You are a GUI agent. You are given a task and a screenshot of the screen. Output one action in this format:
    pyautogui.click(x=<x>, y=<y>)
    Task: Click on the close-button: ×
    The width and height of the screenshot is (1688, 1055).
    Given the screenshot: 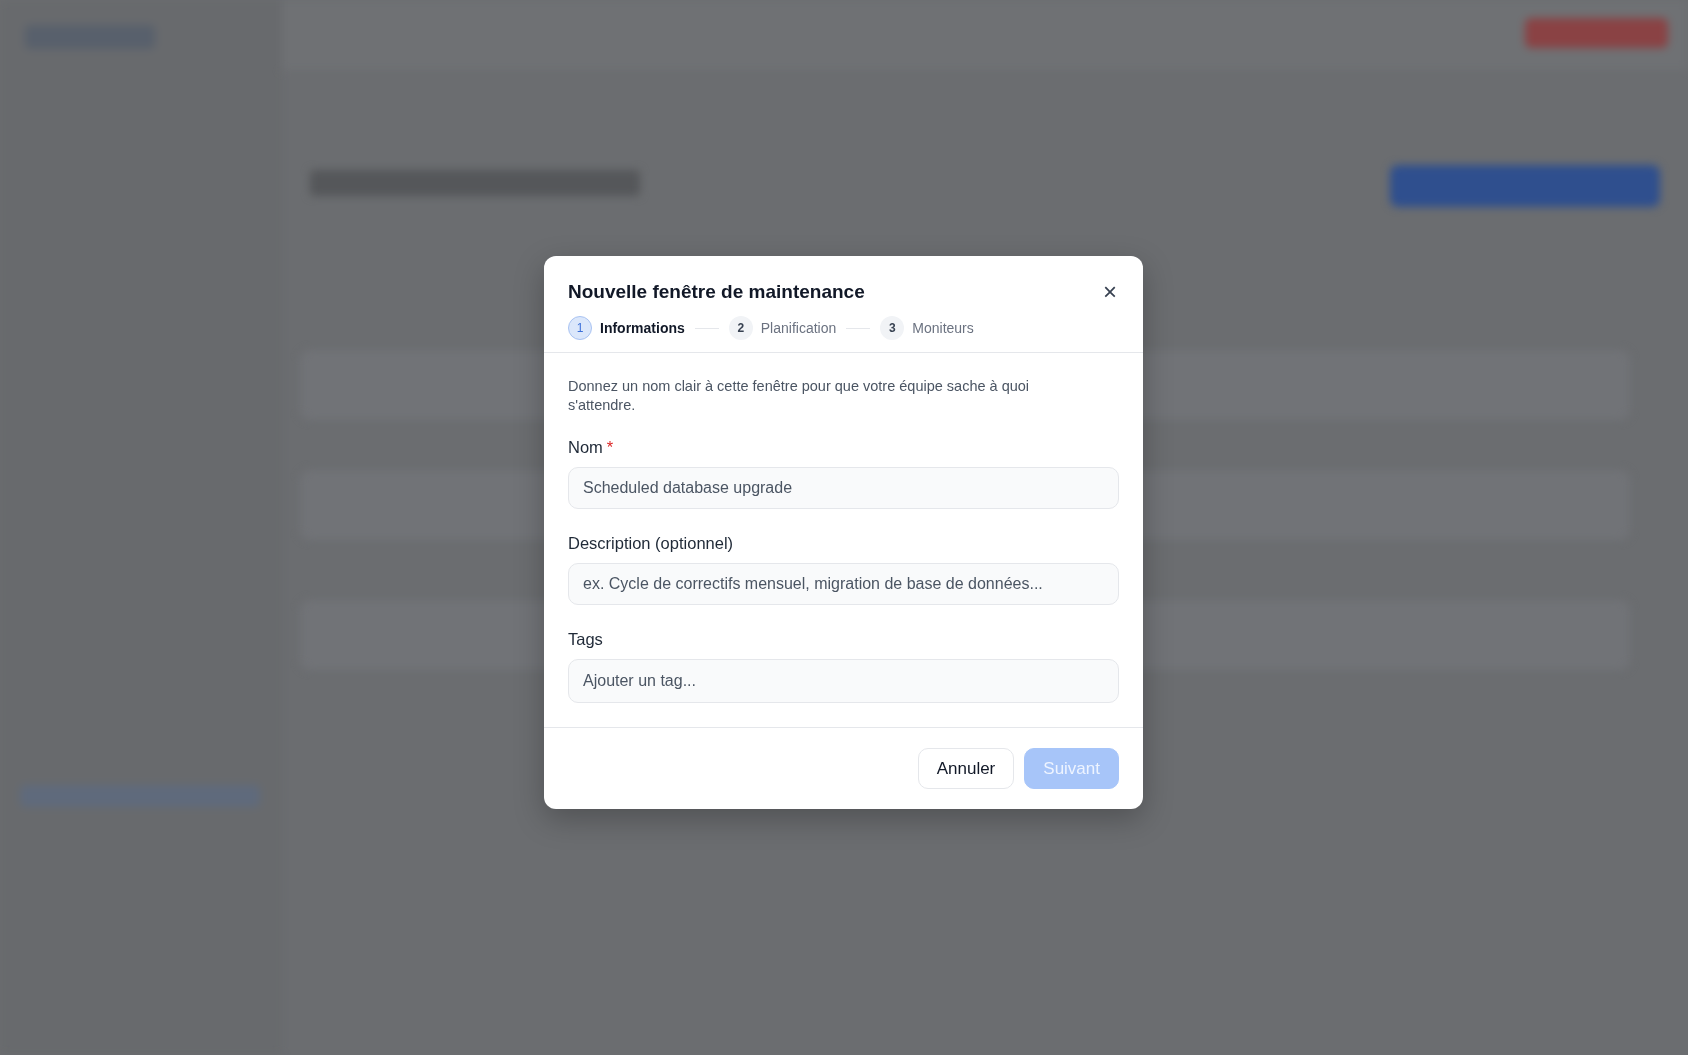 What is the action you would take?
    pyautogui.click(x=1110, y=292)
    